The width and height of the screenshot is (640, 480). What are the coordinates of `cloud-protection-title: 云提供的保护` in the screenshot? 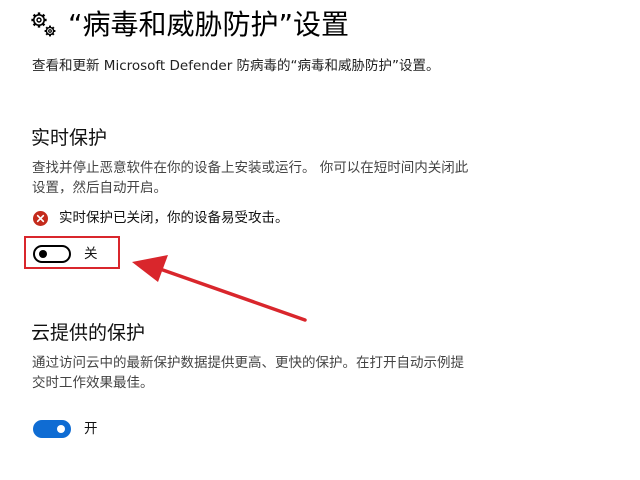 It's located at (88, 333).